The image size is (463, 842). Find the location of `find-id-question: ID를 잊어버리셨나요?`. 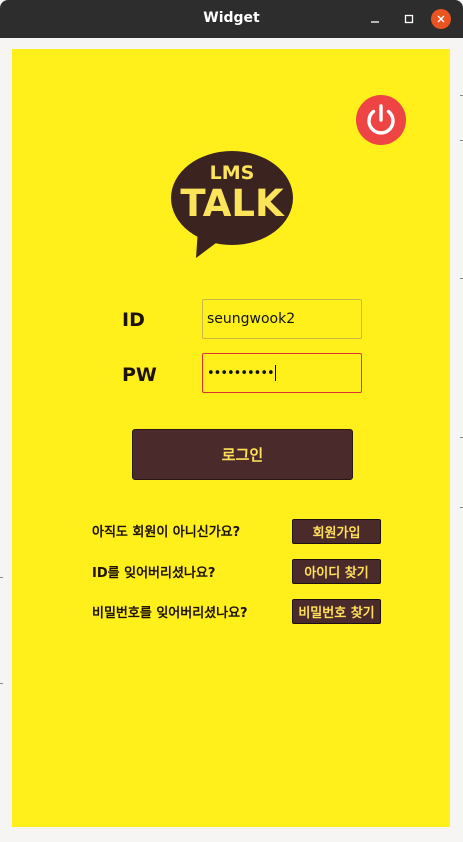

find-id-question: ID를 잊어버리셨나요? is located at coordinates (154, 573).